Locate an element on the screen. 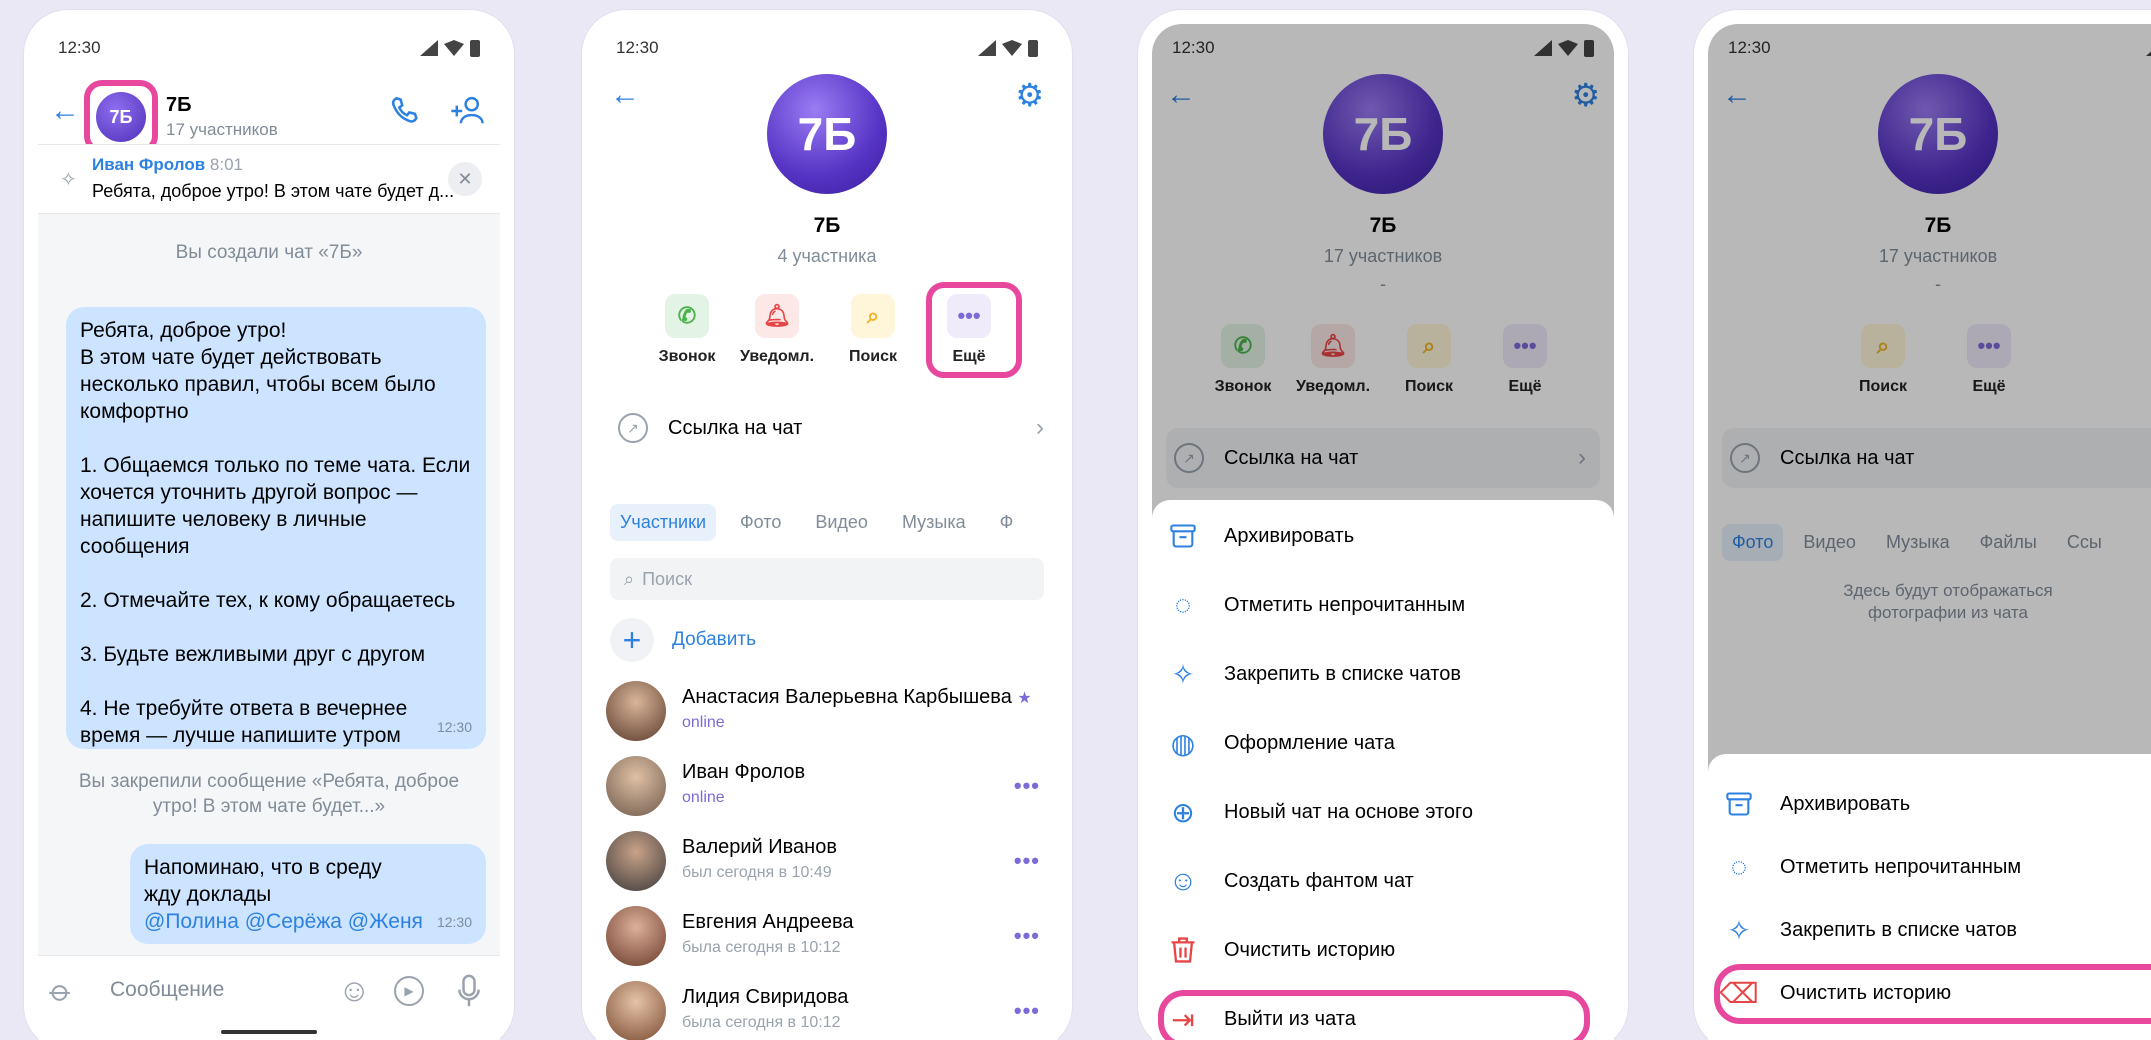  tab-music: Музыка is located at coordinates (934, 522).